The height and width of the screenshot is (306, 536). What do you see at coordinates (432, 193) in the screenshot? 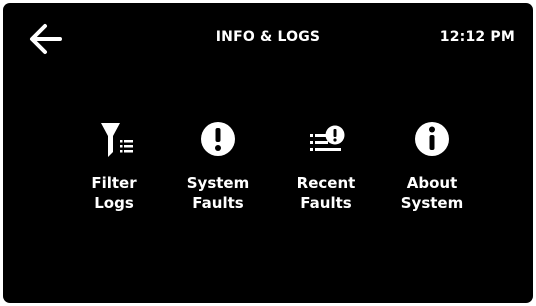
I see `about-system-label: About System` at bounding box center [432, 193].